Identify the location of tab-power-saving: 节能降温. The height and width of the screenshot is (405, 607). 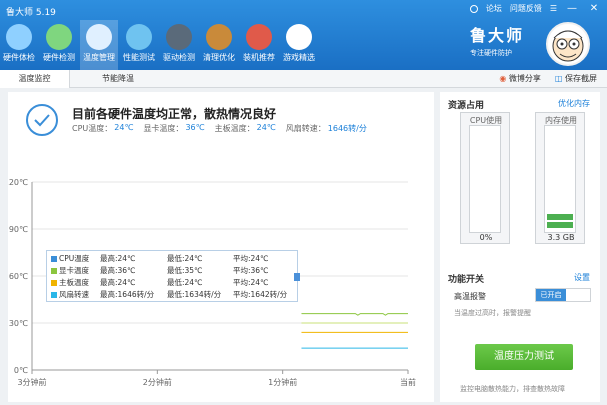
(118, 79).